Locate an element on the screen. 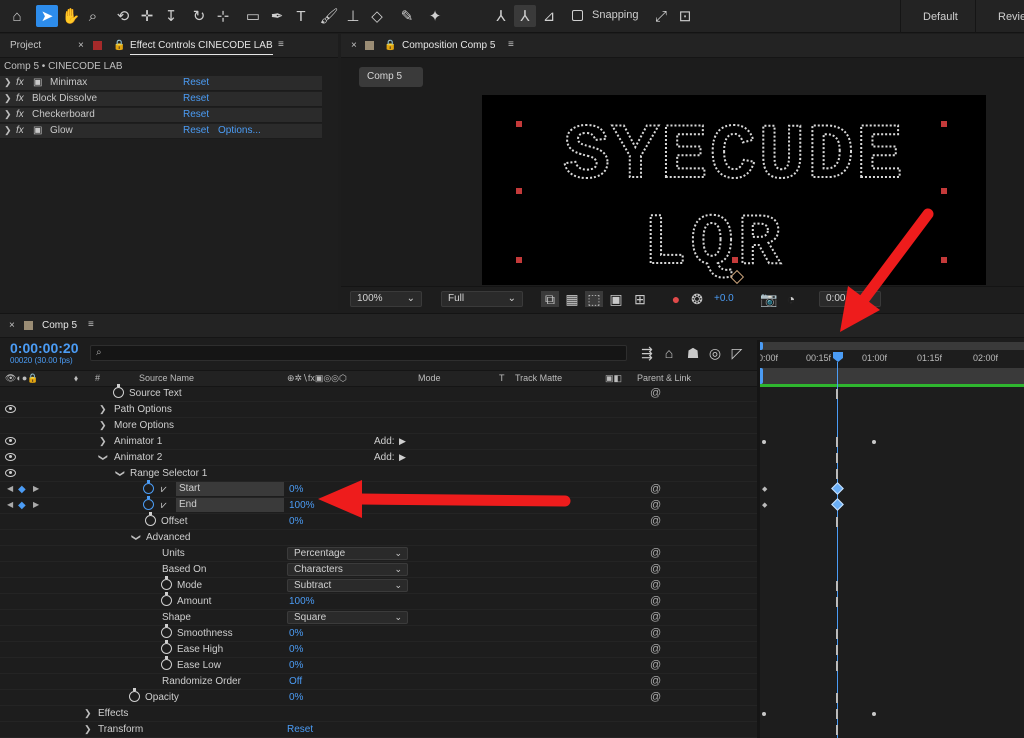 This screenshot has width=1024, height=738. arrow-to-playhead is located at coordinates (887, 270).